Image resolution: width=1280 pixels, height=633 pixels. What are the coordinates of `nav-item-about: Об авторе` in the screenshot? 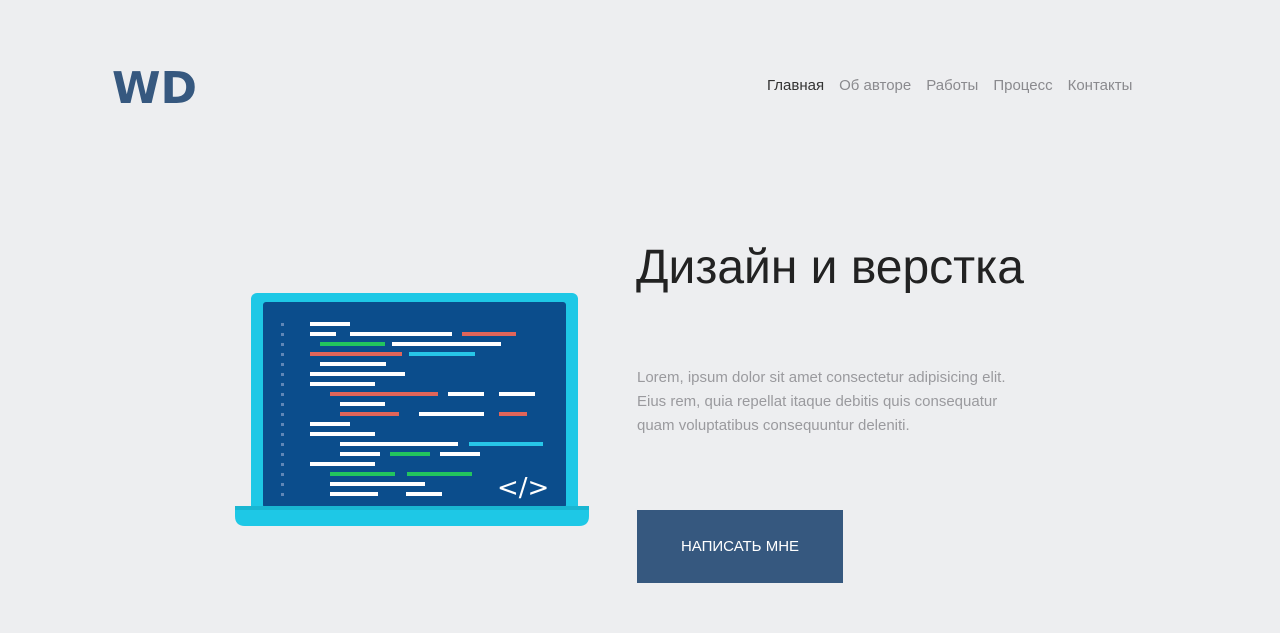 It's located at (875, 85).